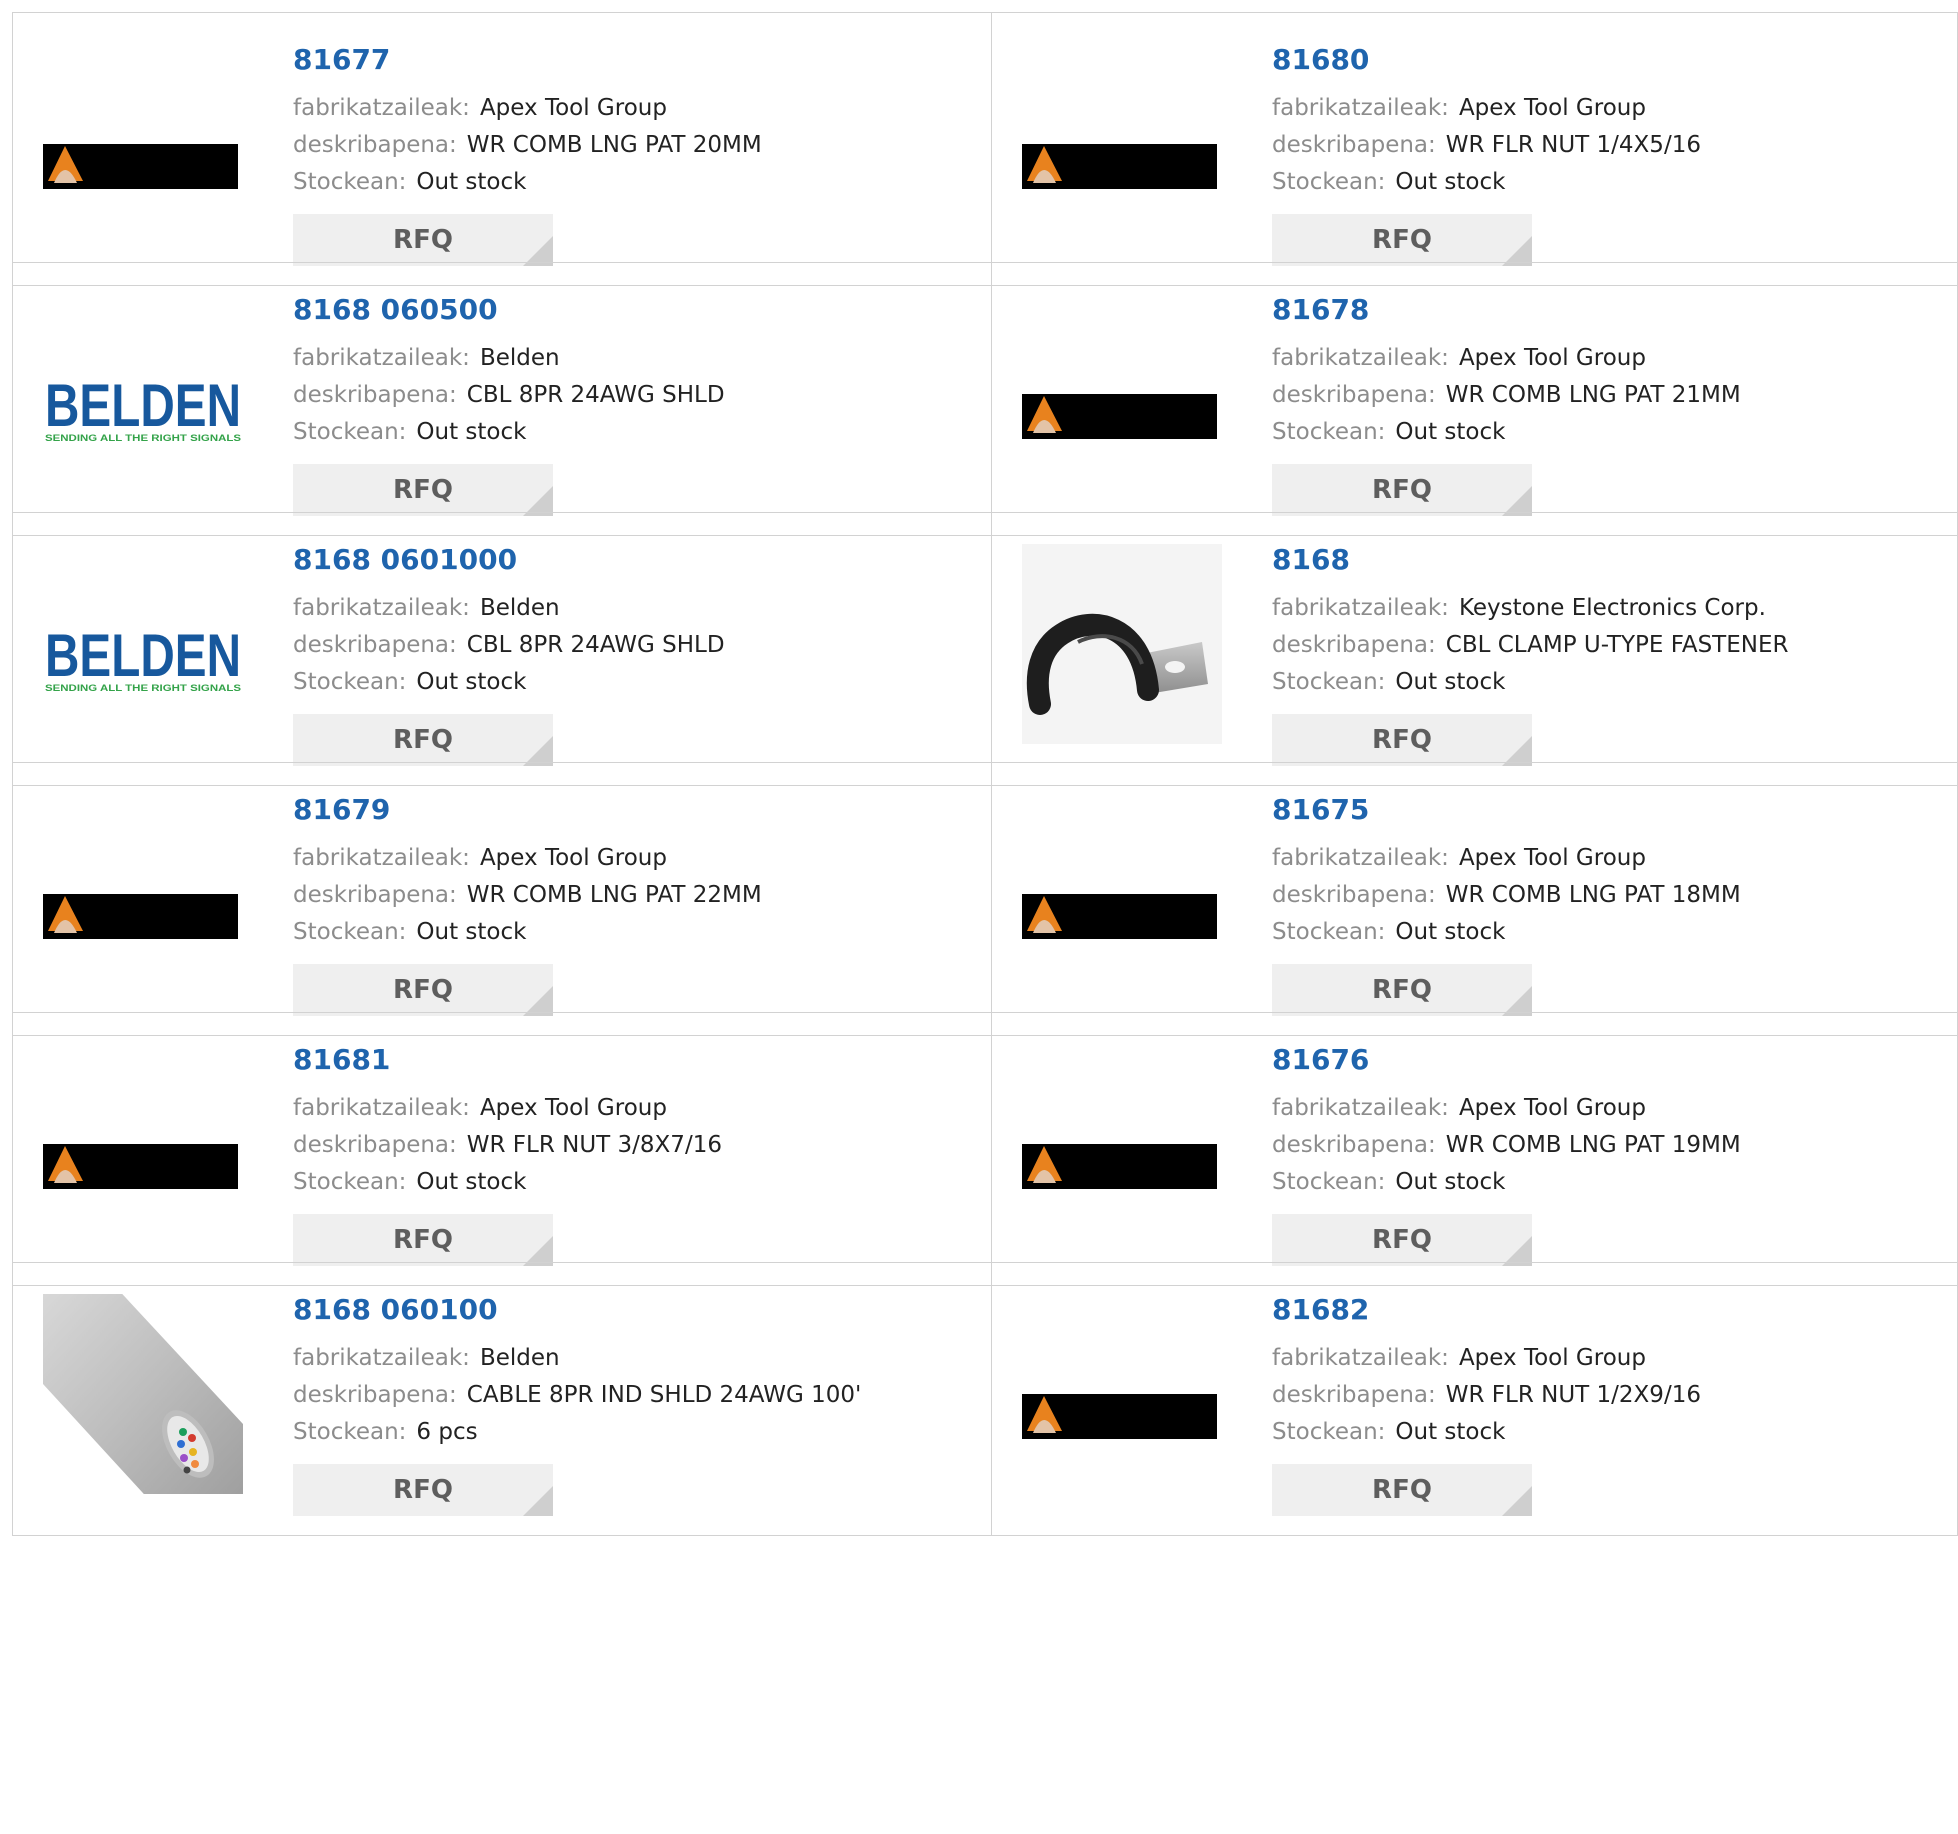  Describe the element at coordinates (1573, 1395) in the screenshot. I see `description-value: WR FLR NUT 1/2X9/16` at that location.